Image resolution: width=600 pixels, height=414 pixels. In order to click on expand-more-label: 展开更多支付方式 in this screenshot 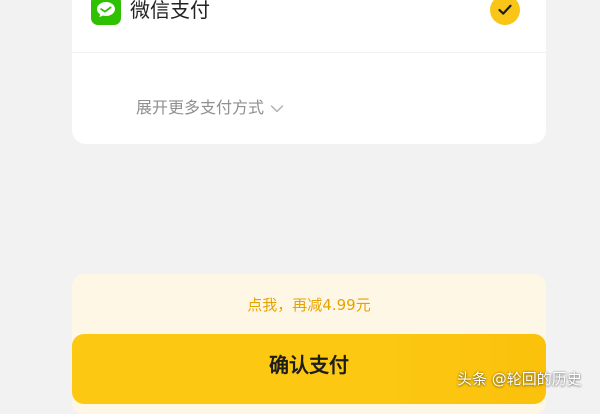, I will do `click(200, 107)`.